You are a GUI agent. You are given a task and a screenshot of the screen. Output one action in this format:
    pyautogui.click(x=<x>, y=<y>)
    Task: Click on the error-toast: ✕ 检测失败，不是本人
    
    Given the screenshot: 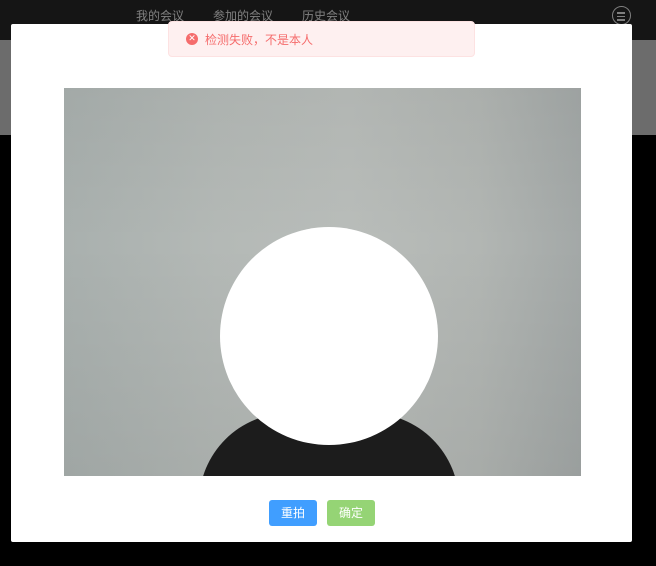 What is the action you would take?
    pyautogui.click(x=321, y=39)
    